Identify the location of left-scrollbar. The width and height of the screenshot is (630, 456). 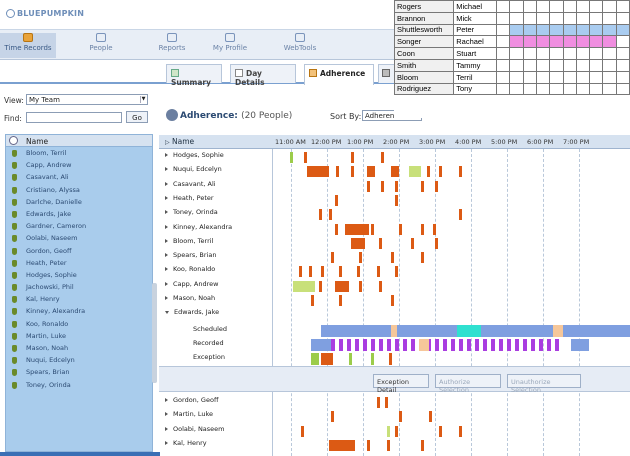
(154, 333).